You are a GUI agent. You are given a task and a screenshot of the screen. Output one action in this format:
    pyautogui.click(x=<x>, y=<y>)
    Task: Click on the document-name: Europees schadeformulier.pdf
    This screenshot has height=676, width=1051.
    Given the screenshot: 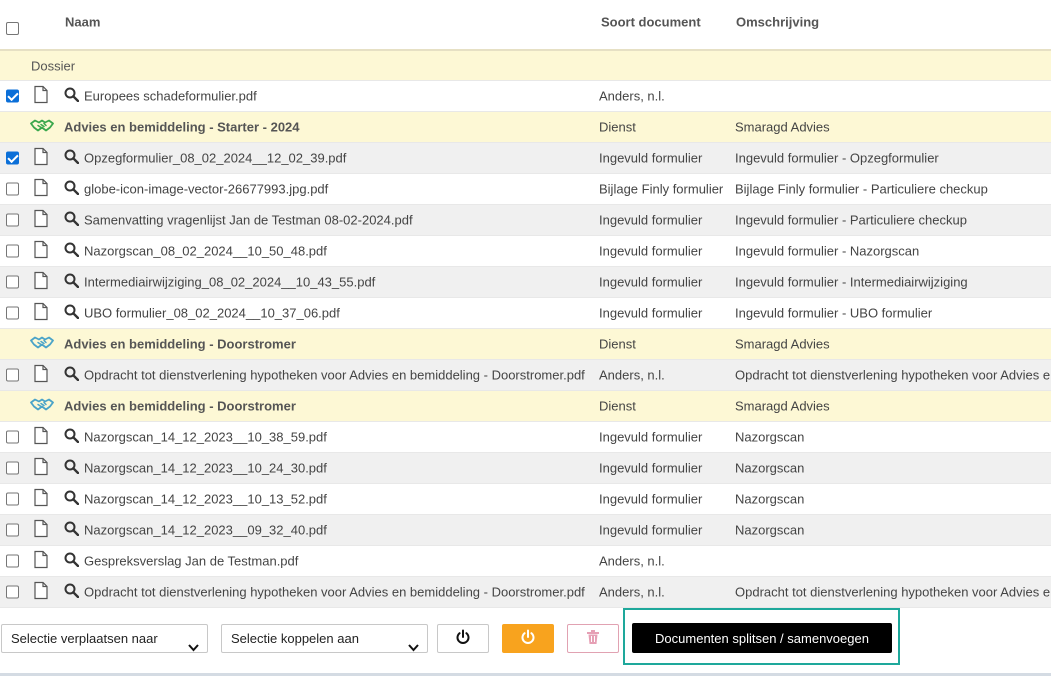 What is the action you would take?
    pyautogui.click(x=170, y=96)
    